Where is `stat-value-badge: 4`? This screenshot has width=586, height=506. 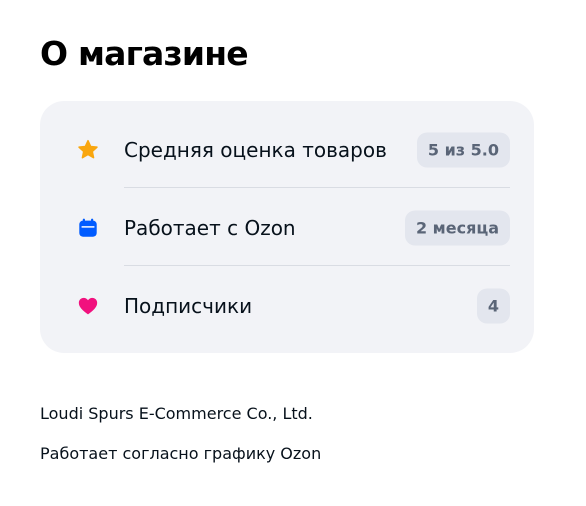
stat-value-badge: 4 is located at coordinates (493, 306).